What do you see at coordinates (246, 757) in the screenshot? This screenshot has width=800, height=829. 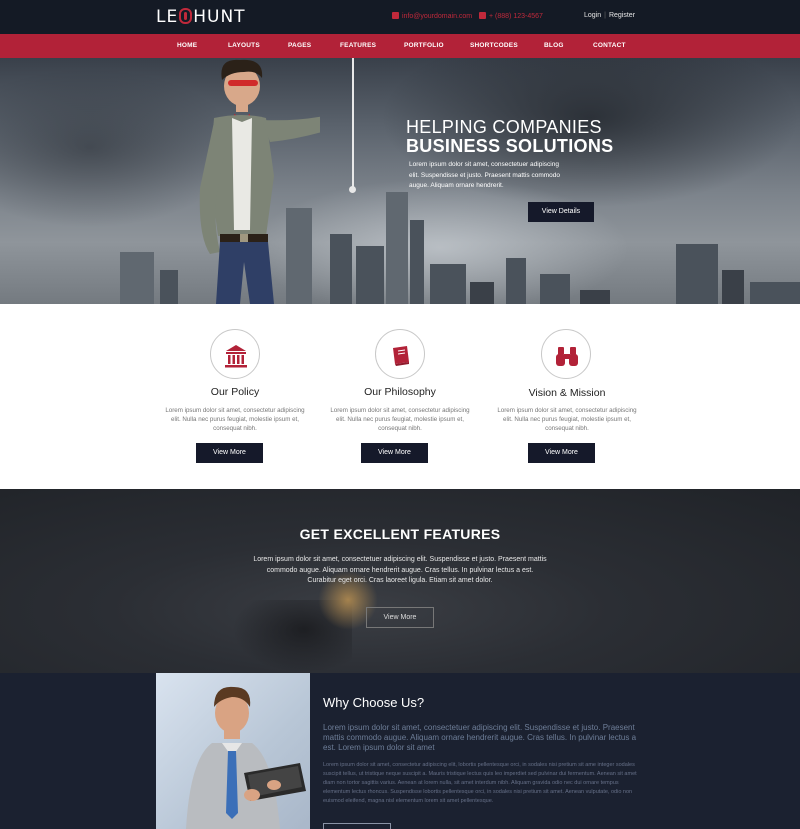 I see `businessman-illustration` at bounding box center [246, 757].